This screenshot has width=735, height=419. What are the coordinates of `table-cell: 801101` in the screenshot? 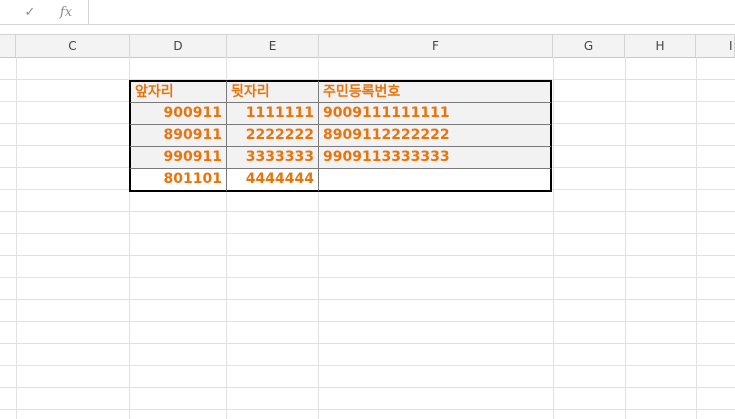 It's located at (177, 180).